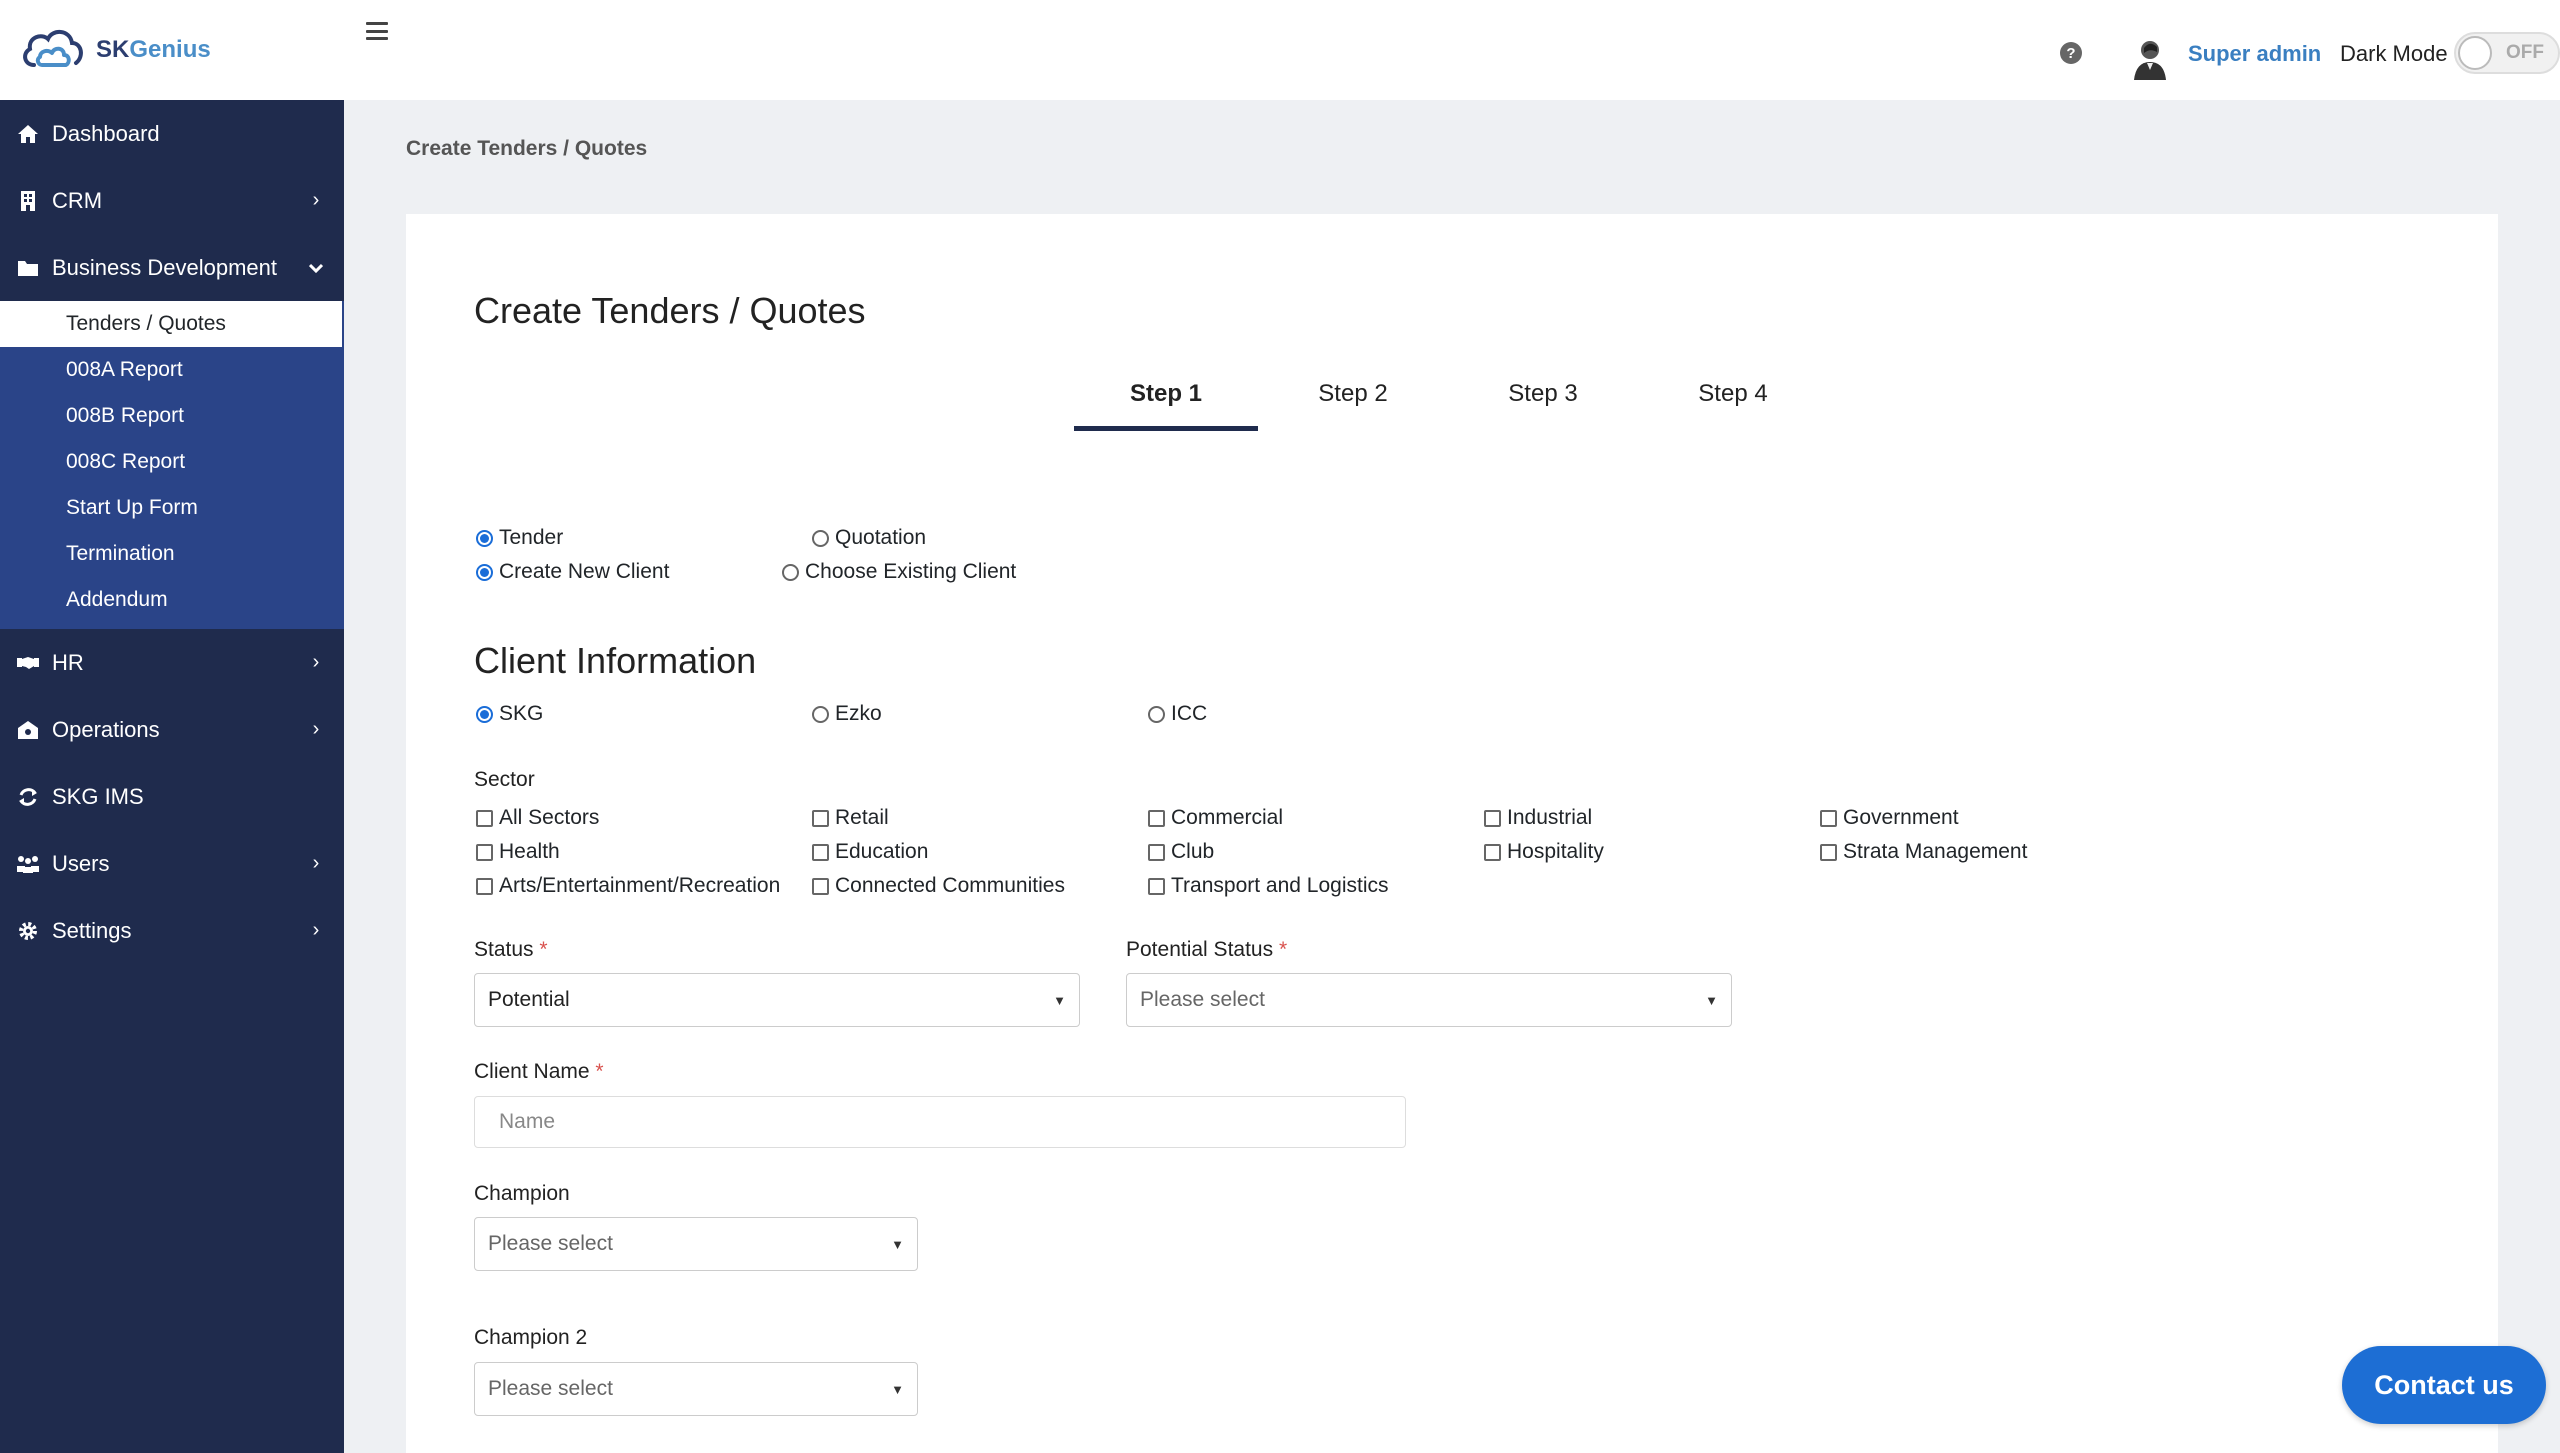  Describe the element at coordinates (172, 508) in the screenshot. I see `sidebar-subitem-start-up-form: Start Up Form` at that location.